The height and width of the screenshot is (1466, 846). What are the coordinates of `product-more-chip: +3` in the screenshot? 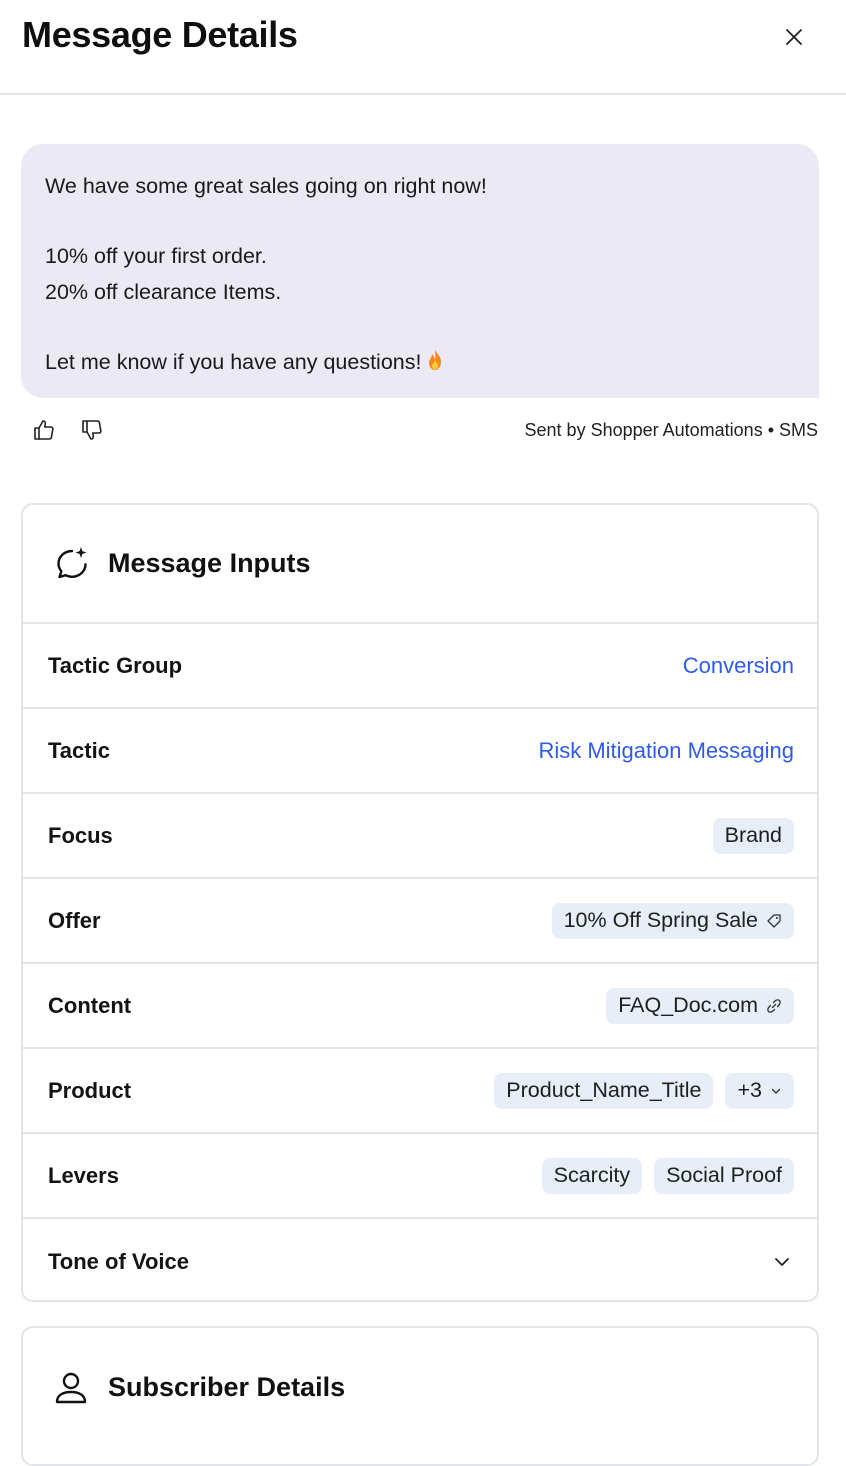 It's located at (759, 1090).